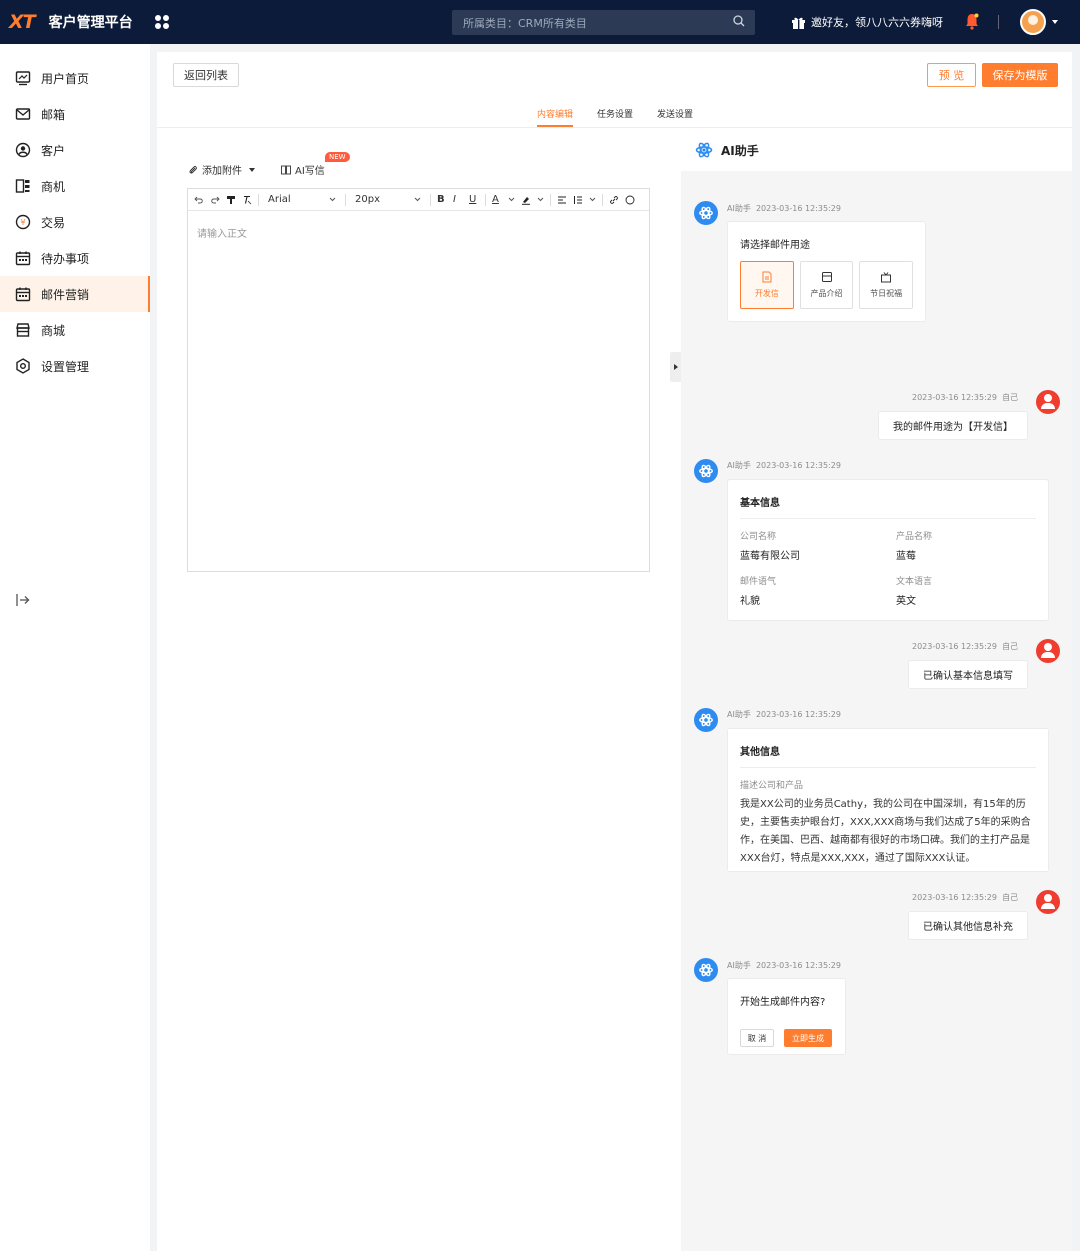 The width and height of the screenshot is (1080, 1251). What do you see at coordinates (760, 503) in the screenshot?
I see `basic-info-title: 基本信息` at bounding box center [760, 503].